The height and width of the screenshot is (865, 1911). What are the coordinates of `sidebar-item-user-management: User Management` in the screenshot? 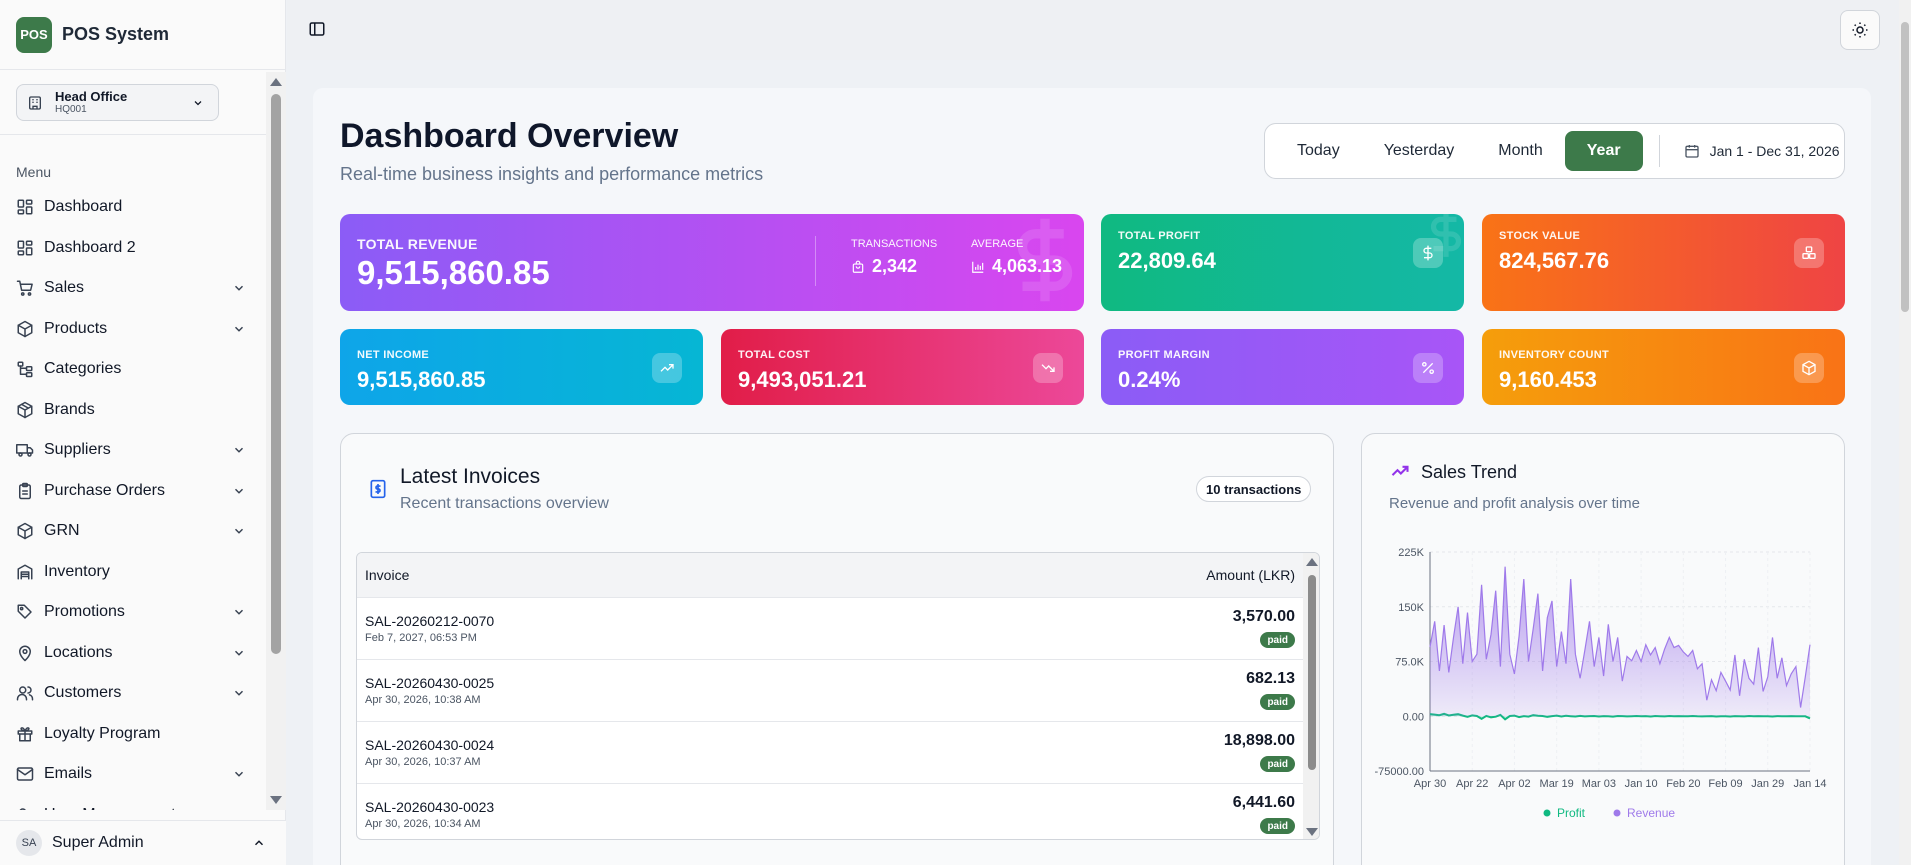 It's located at (133, 802).